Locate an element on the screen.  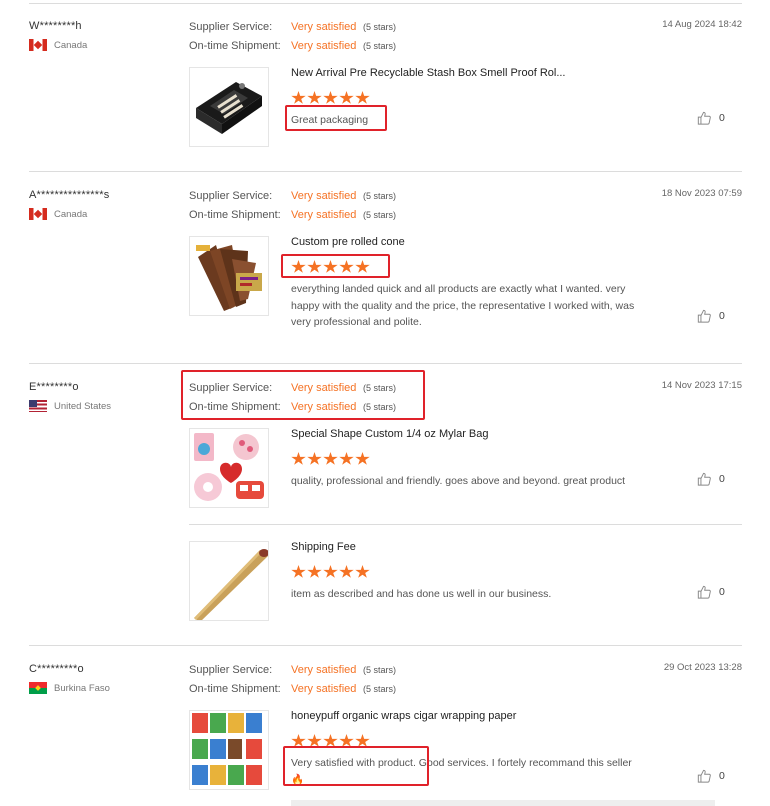
review-date: 18 Nov 2023 07:59 is located at coordinates (701, 193).